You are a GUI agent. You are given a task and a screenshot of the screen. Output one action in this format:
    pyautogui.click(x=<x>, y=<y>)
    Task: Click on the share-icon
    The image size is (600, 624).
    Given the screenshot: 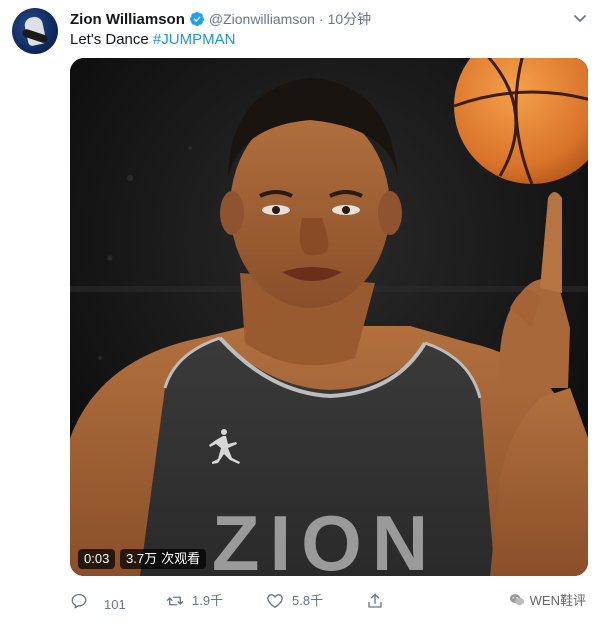 What is the action you would take?
    pyautogui.click(x=375, y=600)
    